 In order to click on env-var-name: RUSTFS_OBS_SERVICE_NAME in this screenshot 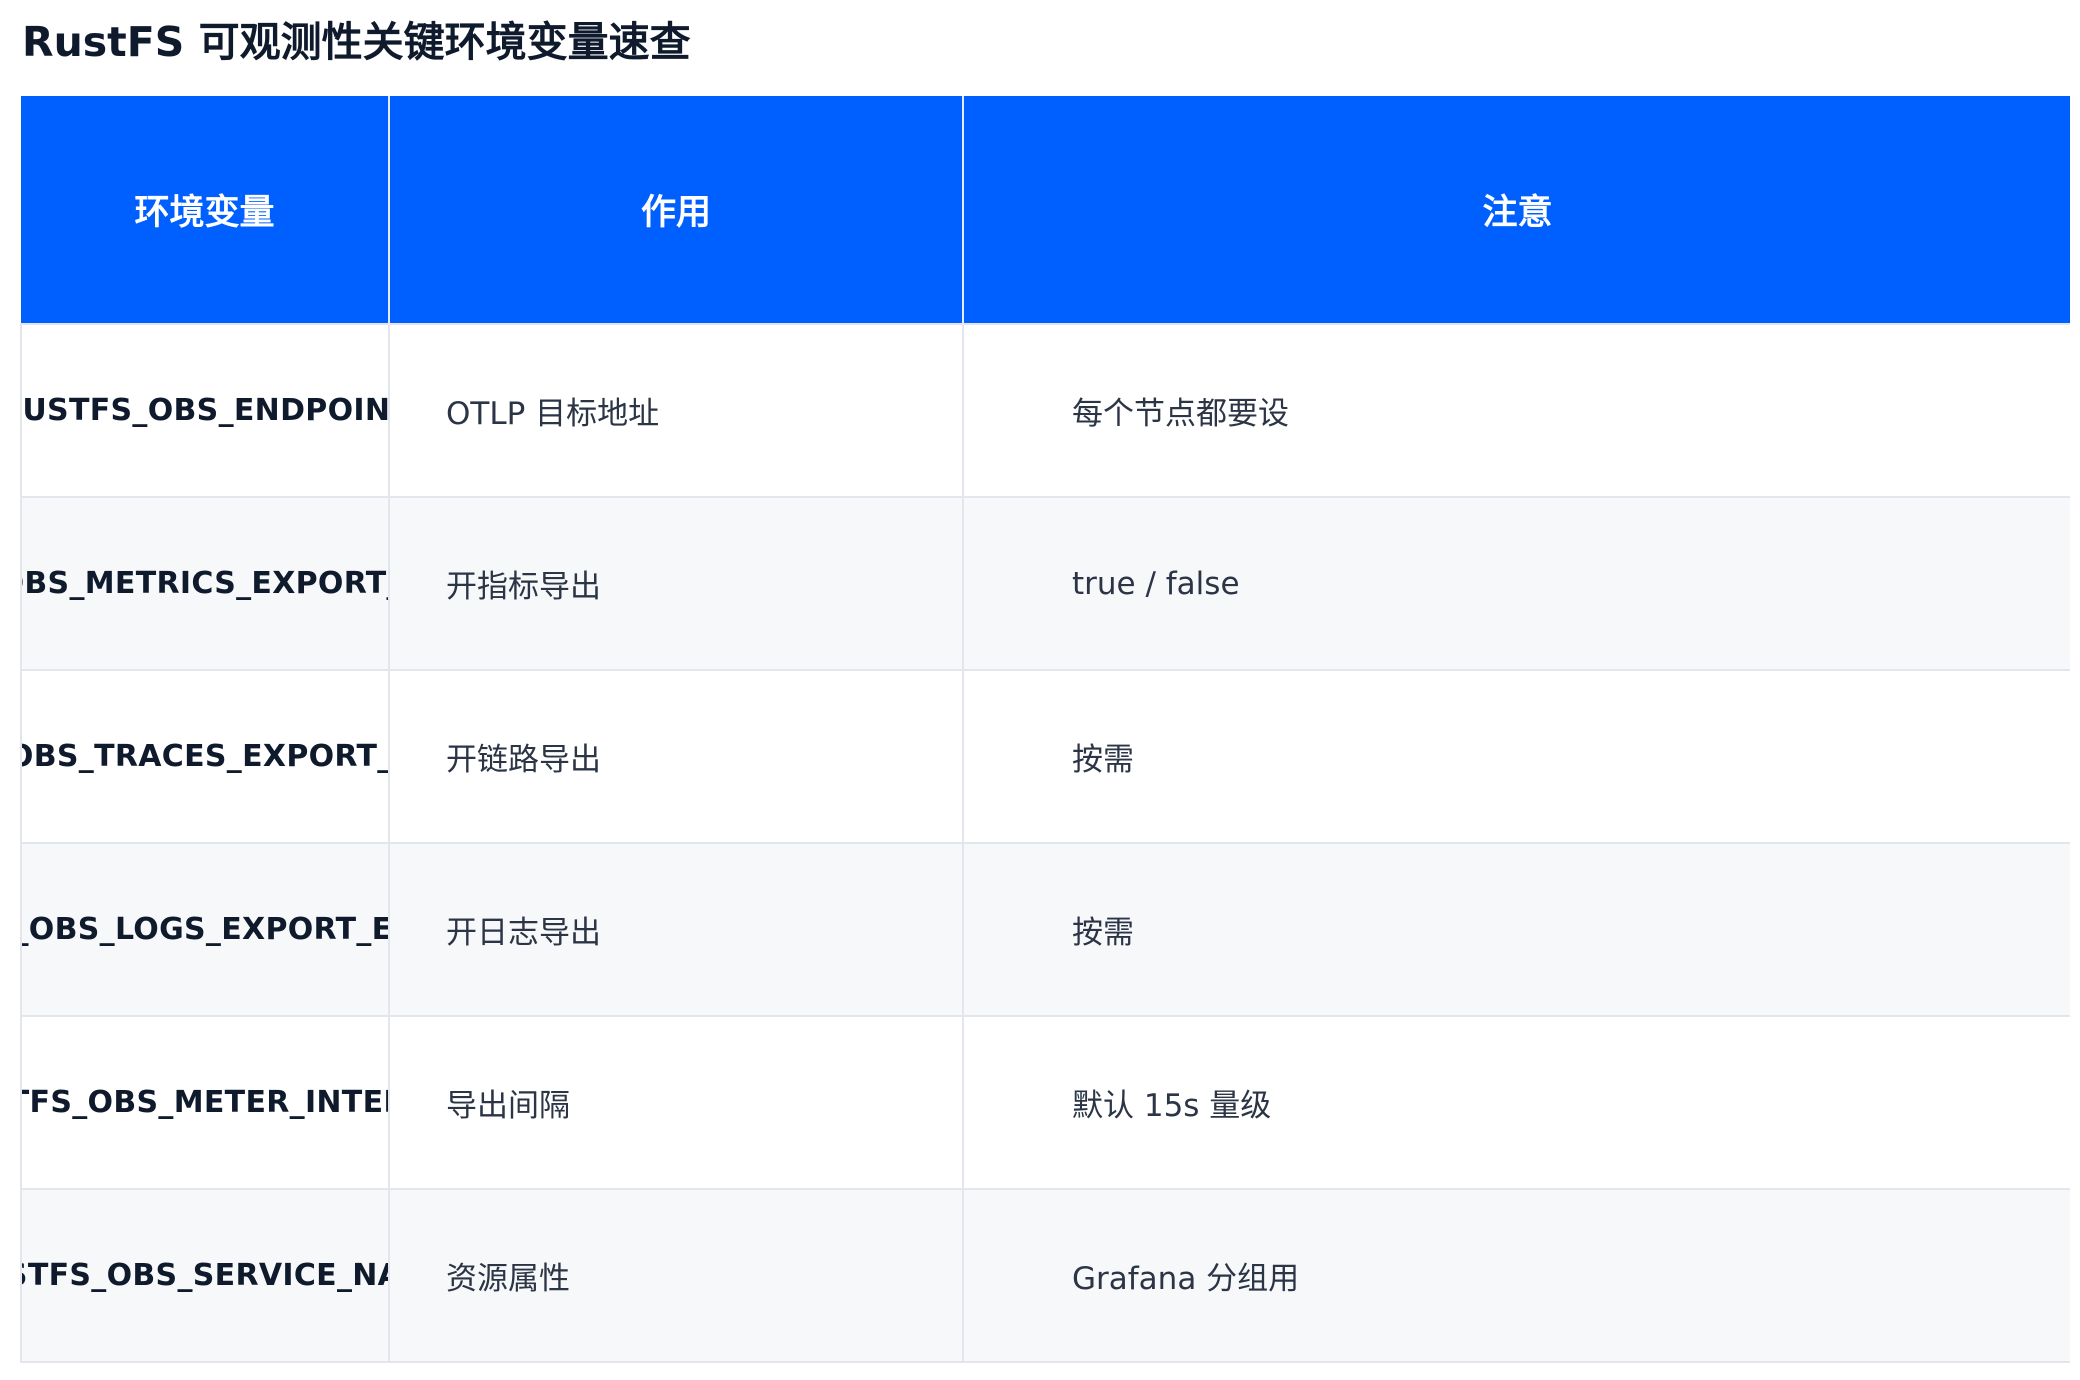, I will do `click(205, 1275)`.